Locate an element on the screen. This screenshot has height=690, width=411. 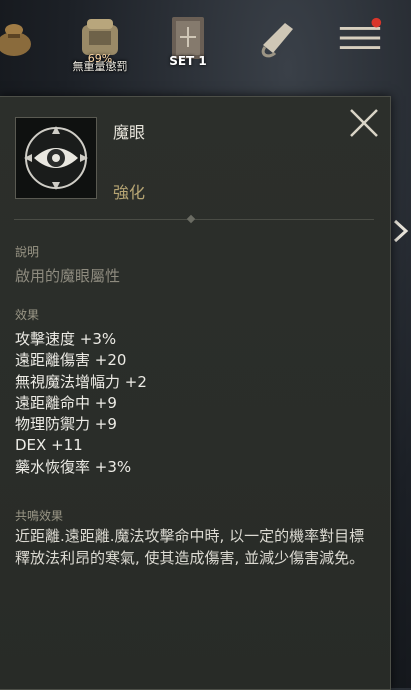
bag-weight-percent: 69% is located at coordinates (100, 58).